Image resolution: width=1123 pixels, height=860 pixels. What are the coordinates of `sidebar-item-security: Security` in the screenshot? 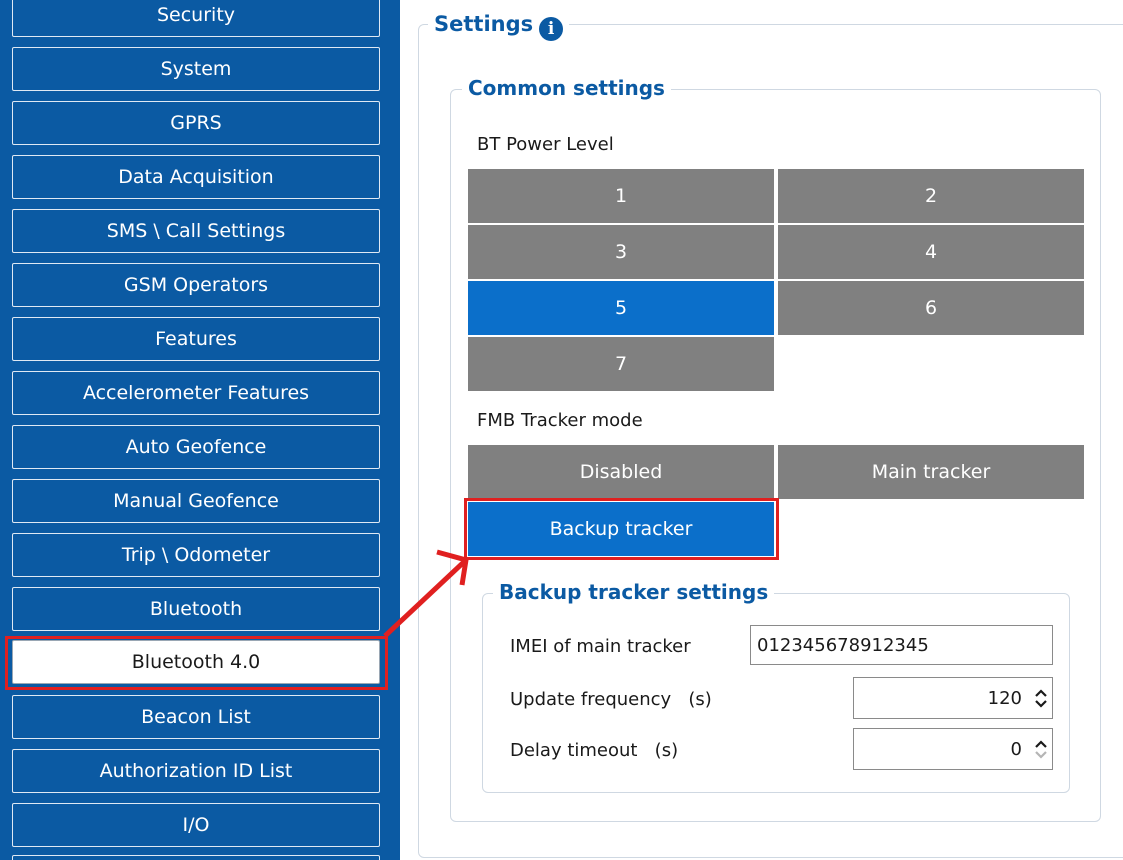 It's located at (196, 18).